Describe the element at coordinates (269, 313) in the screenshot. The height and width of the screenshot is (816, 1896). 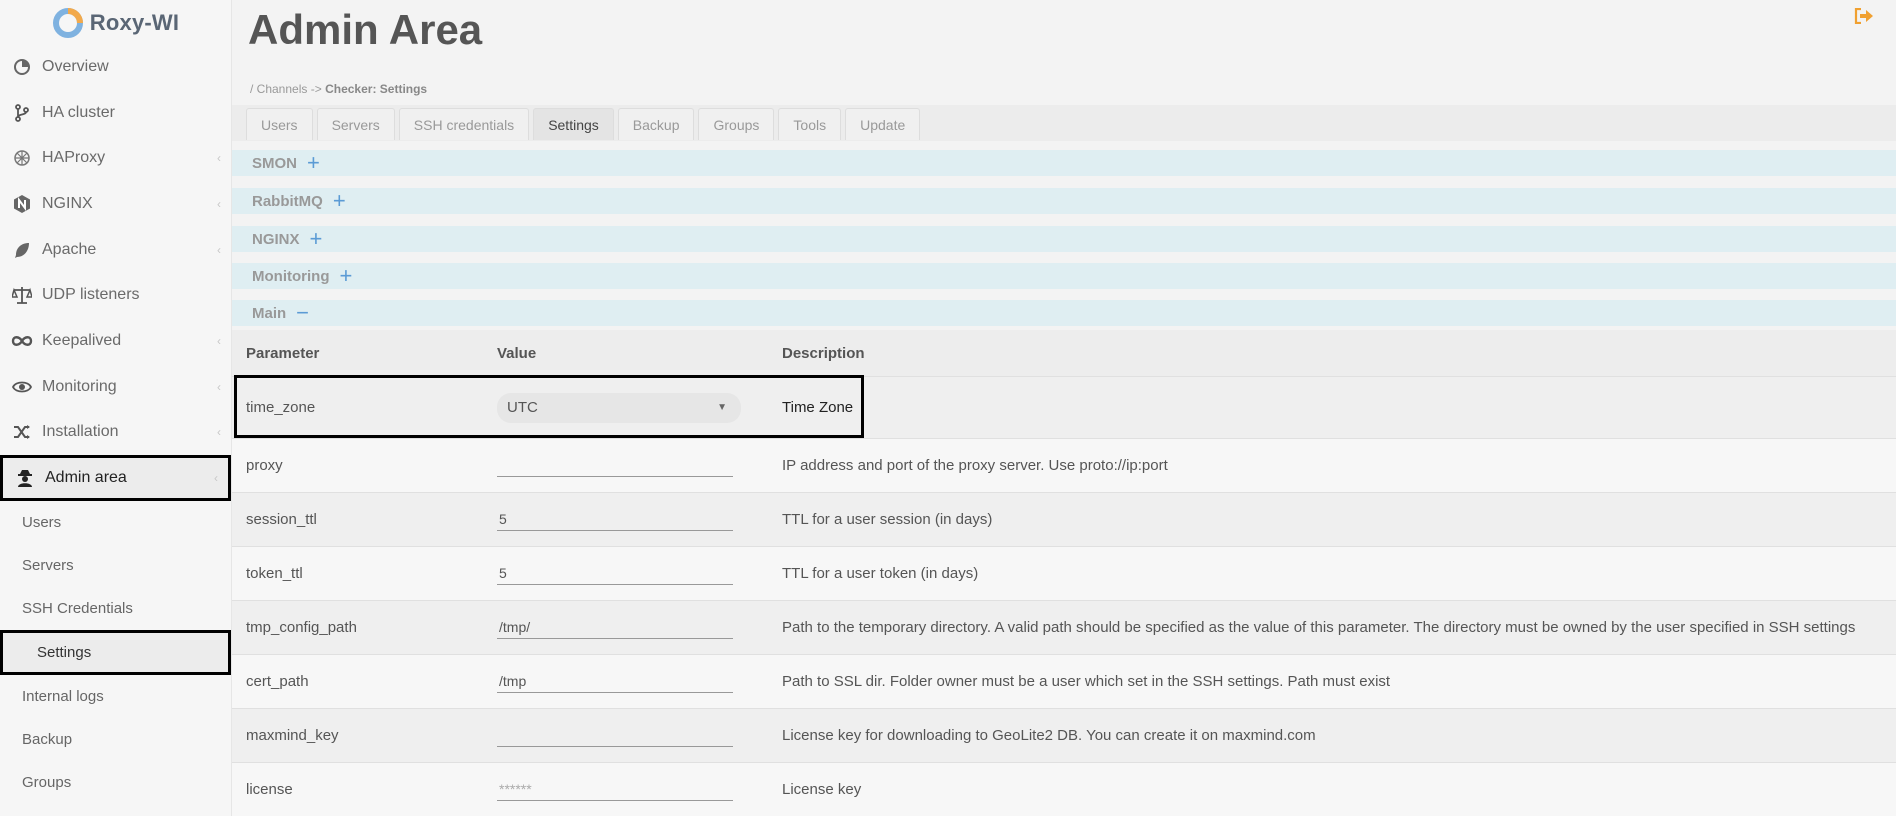
I see `section-title: Main` at that location.